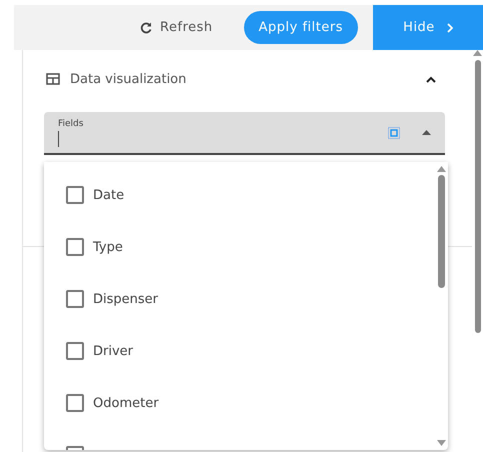 The width and height of the screenshot is (483, 452). Describe the element at coordinates (53, 79) in the screenshot. I see `table-icon` at that location.